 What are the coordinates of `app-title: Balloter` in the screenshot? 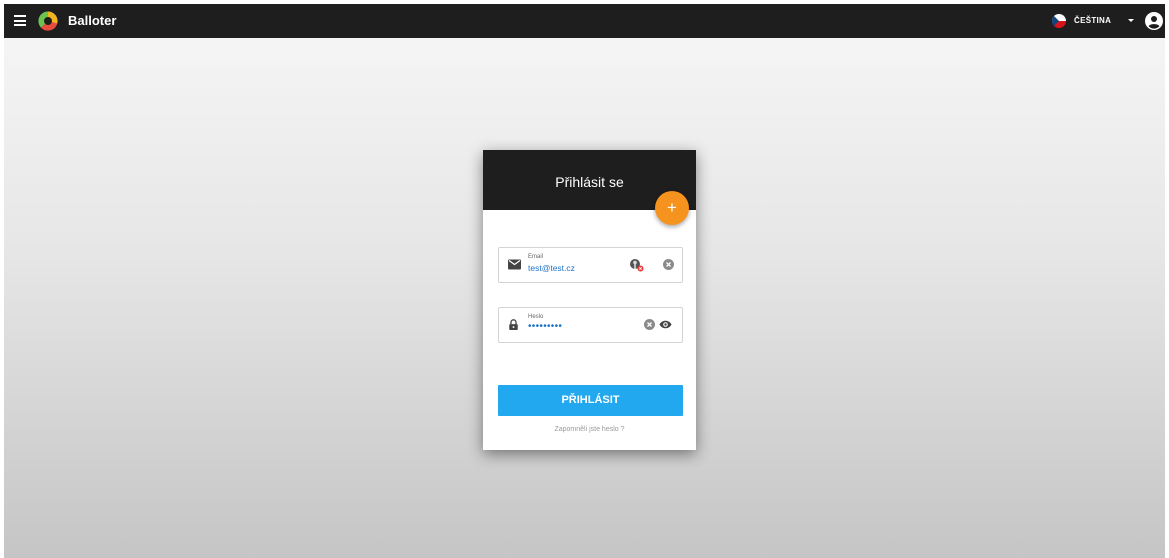 It's located at (92, 20).